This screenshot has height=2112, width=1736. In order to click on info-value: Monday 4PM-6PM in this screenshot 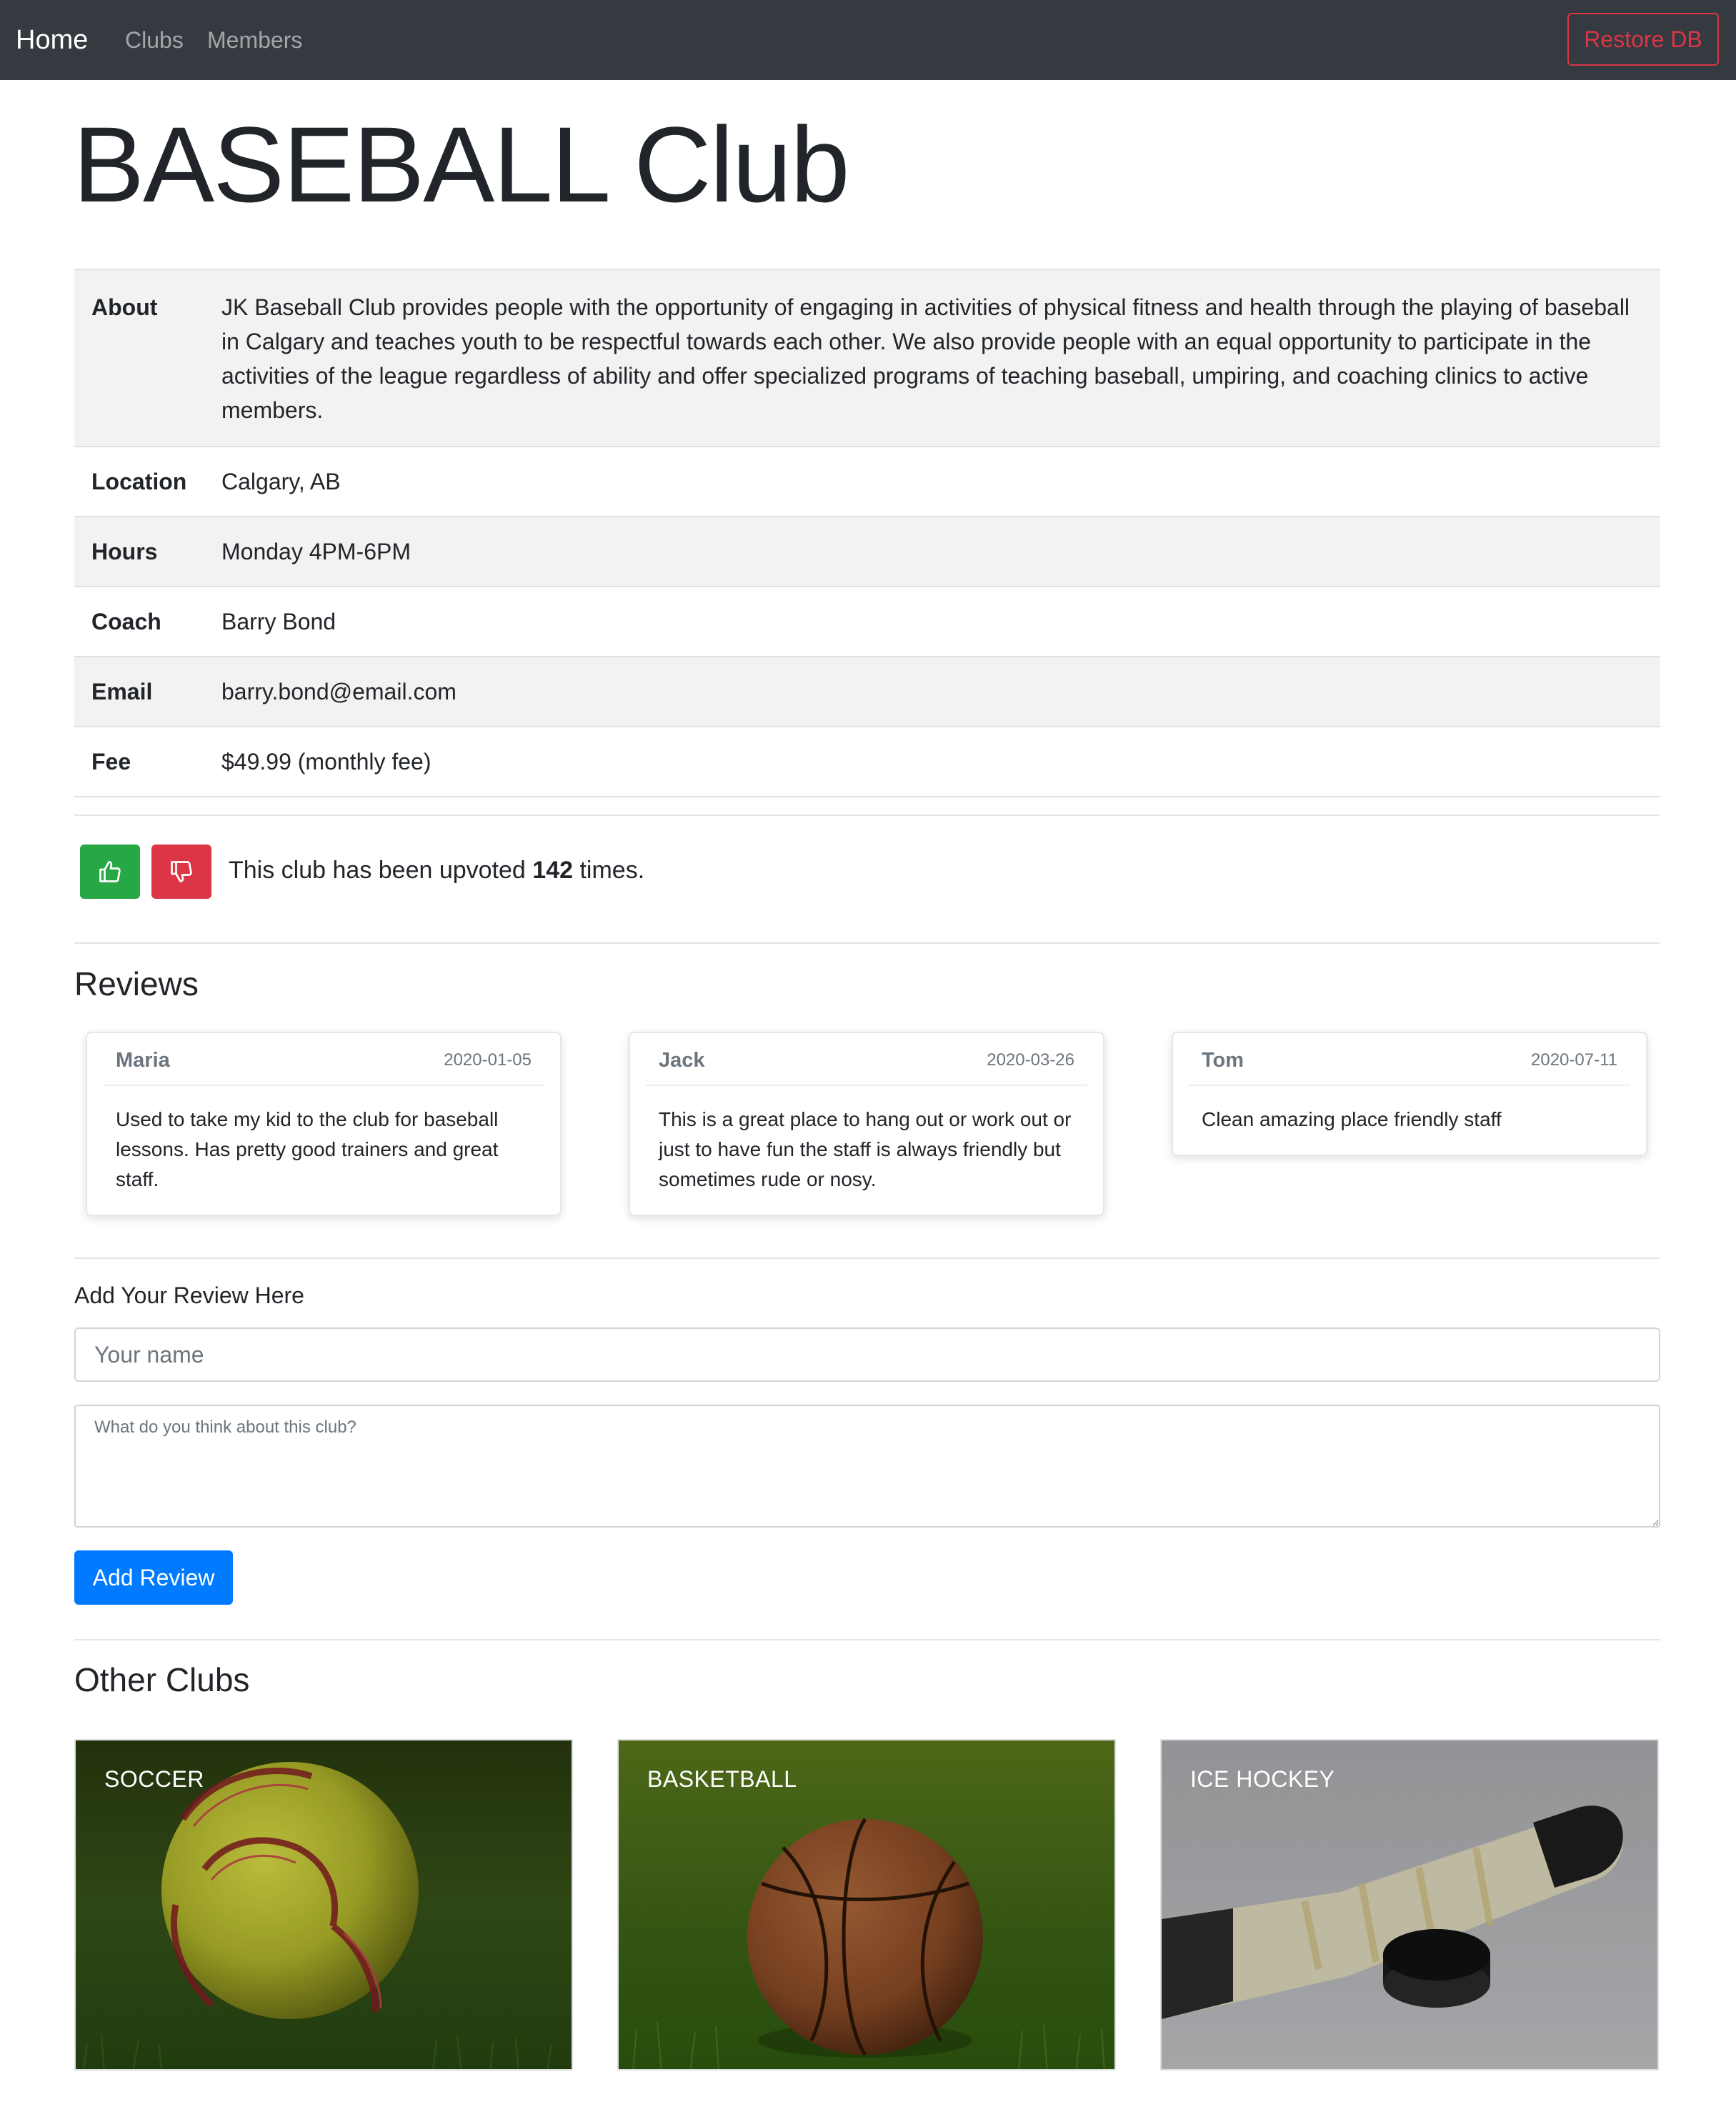, I will do `click(940, 551)`.